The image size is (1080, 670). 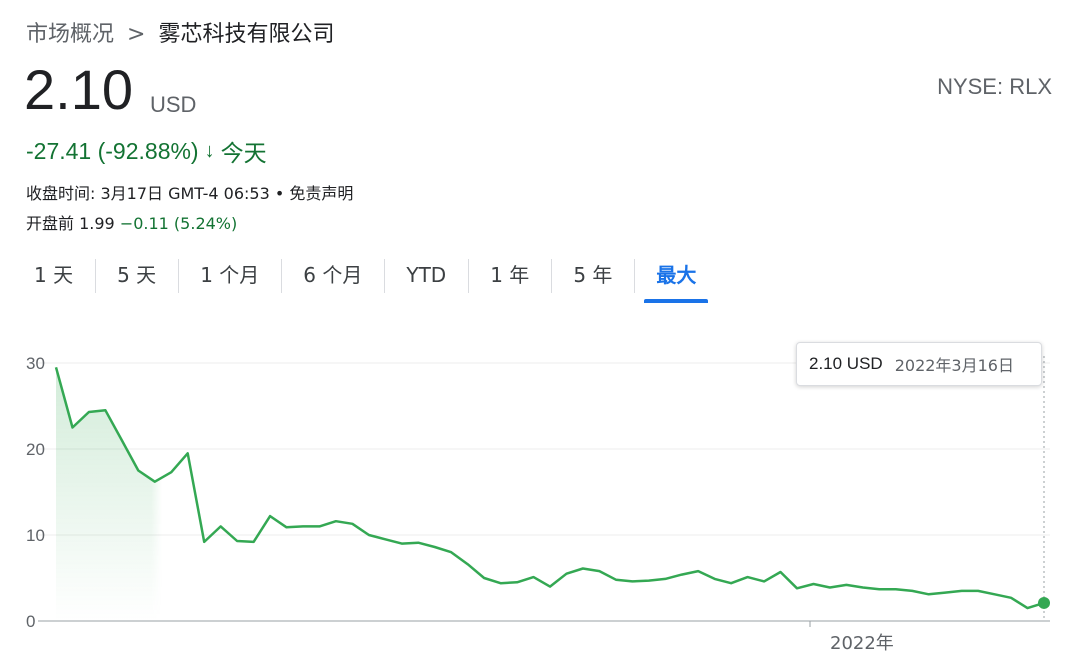 I want to click on tooltip-date: 2022年3月16日, so click(x=954, y=365).